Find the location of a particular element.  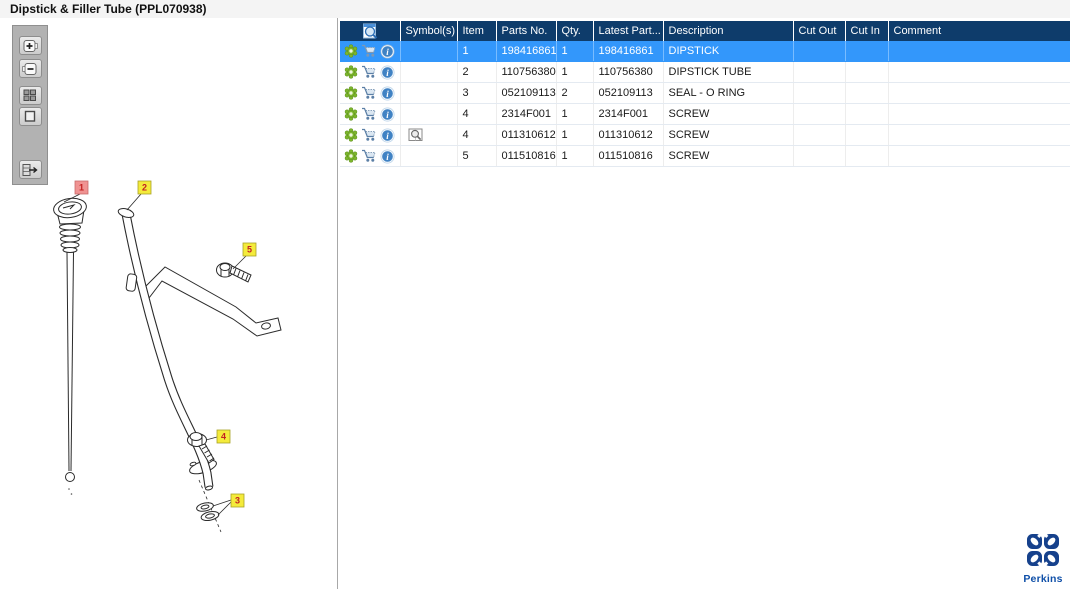

cell-latest-part: 011510816 is located at coordinates (628, 156).